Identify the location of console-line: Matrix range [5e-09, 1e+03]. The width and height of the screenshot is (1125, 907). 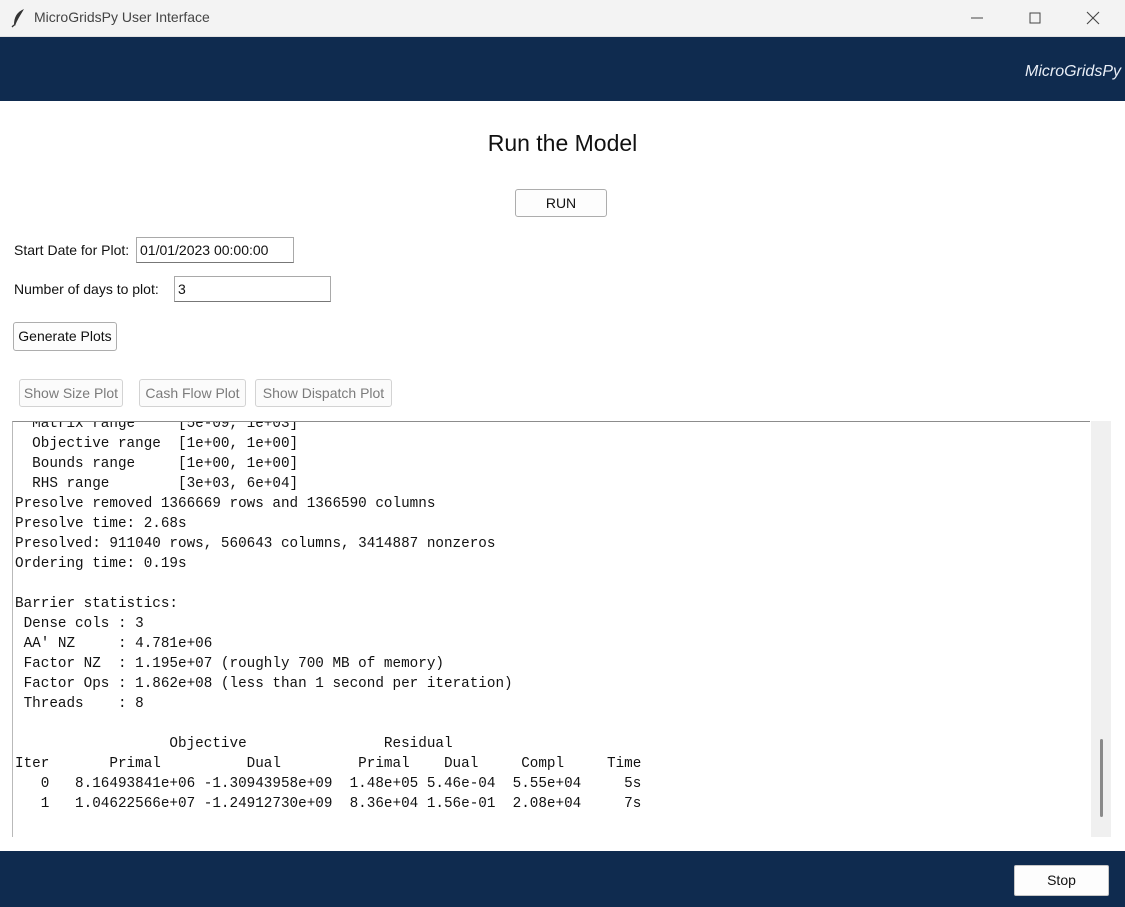
(157, 426).